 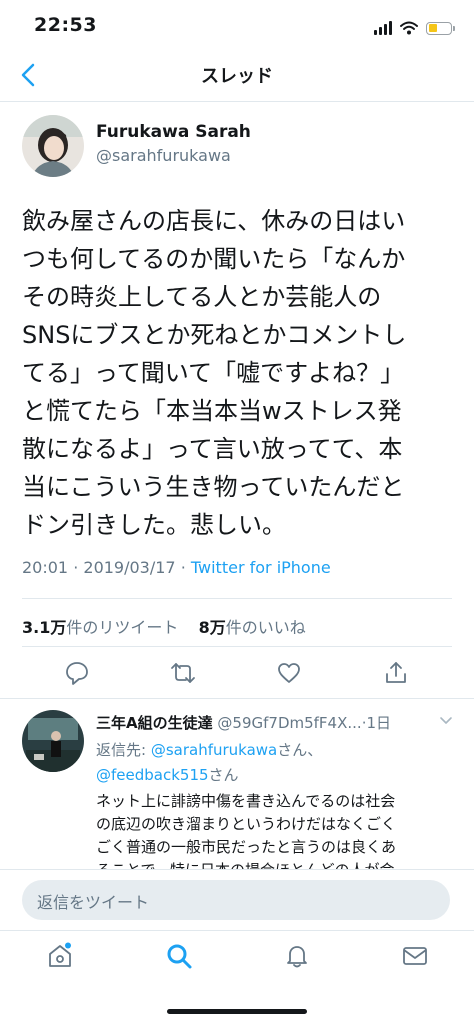 What do you see at coordinates (440, 28) in the screenshot?
I see `battery-icon` at bounding box center [440, 28].